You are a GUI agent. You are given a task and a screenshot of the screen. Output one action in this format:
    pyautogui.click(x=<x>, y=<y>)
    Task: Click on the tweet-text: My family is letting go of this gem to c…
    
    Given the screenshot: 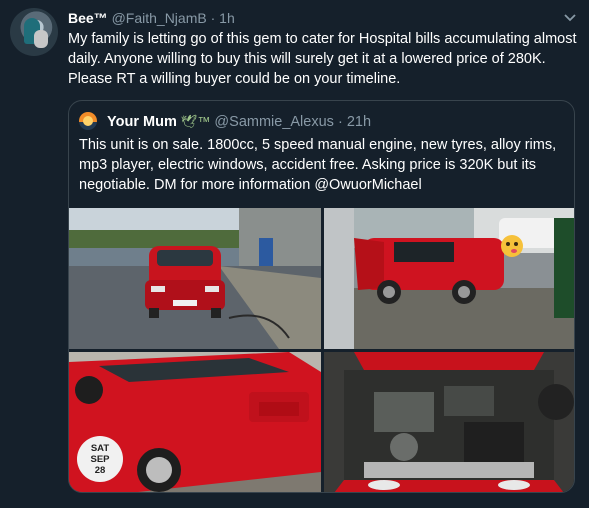 What is the action you would take?
    pyautogui.click(x=322, y=59)
    